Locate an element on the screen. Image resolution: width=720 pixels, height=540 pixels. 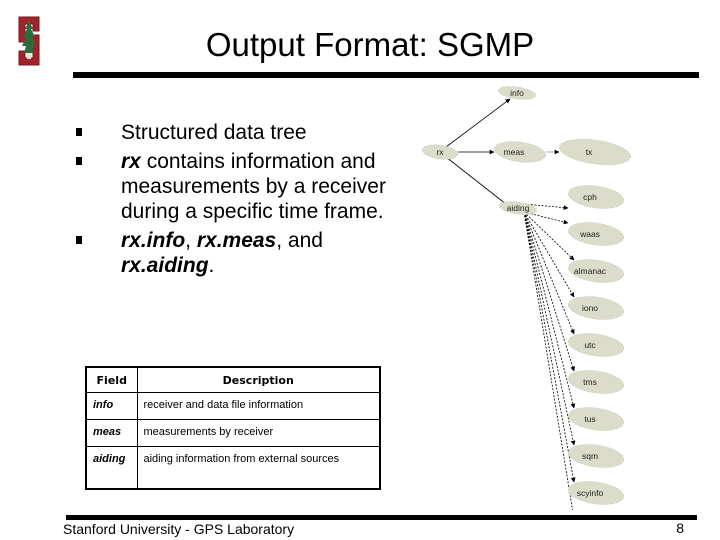
tree-node-sqm: sqm is located at coordinates (596, 456).